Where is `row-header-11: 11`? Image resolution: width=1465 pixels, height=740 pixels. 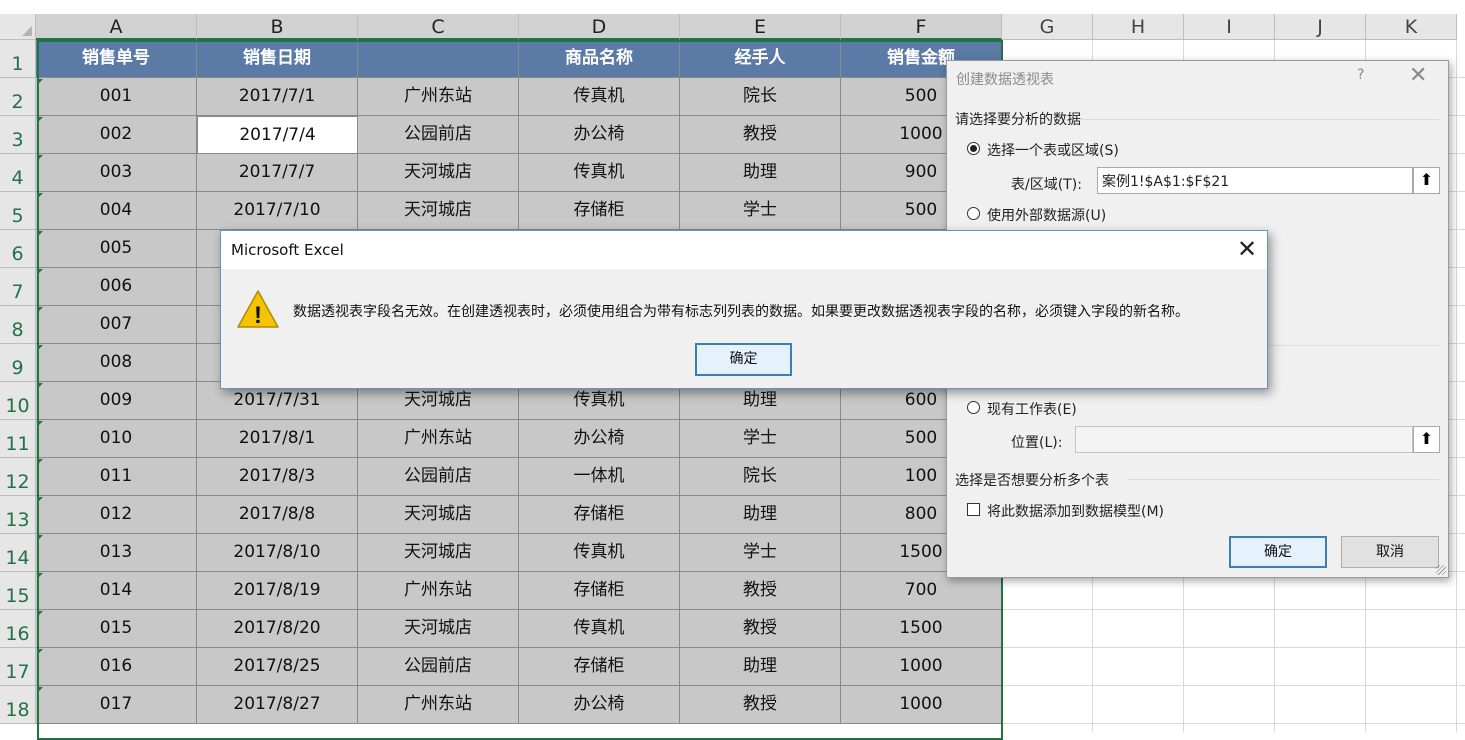
row-header-11: 11 is located at coordinates (18, 439).